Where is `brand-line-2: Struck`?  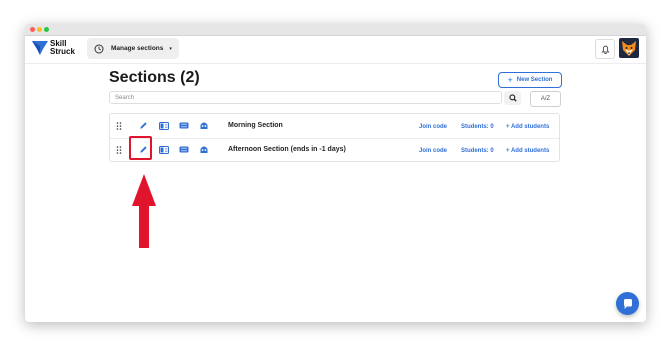 brand-line-2: Struck is located at coordinates (62, 51).